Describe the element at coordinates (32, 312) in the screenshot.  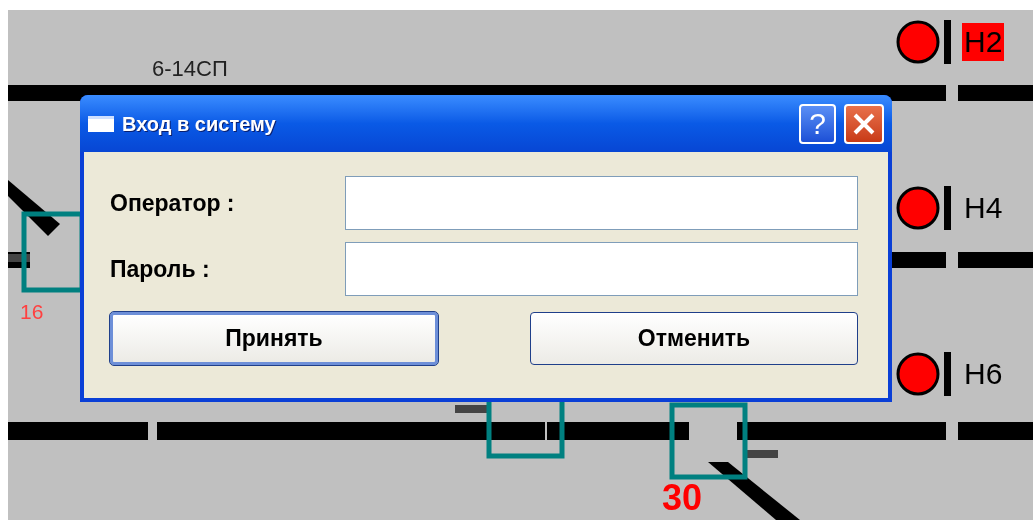
I see `track-label: 16` at that location.